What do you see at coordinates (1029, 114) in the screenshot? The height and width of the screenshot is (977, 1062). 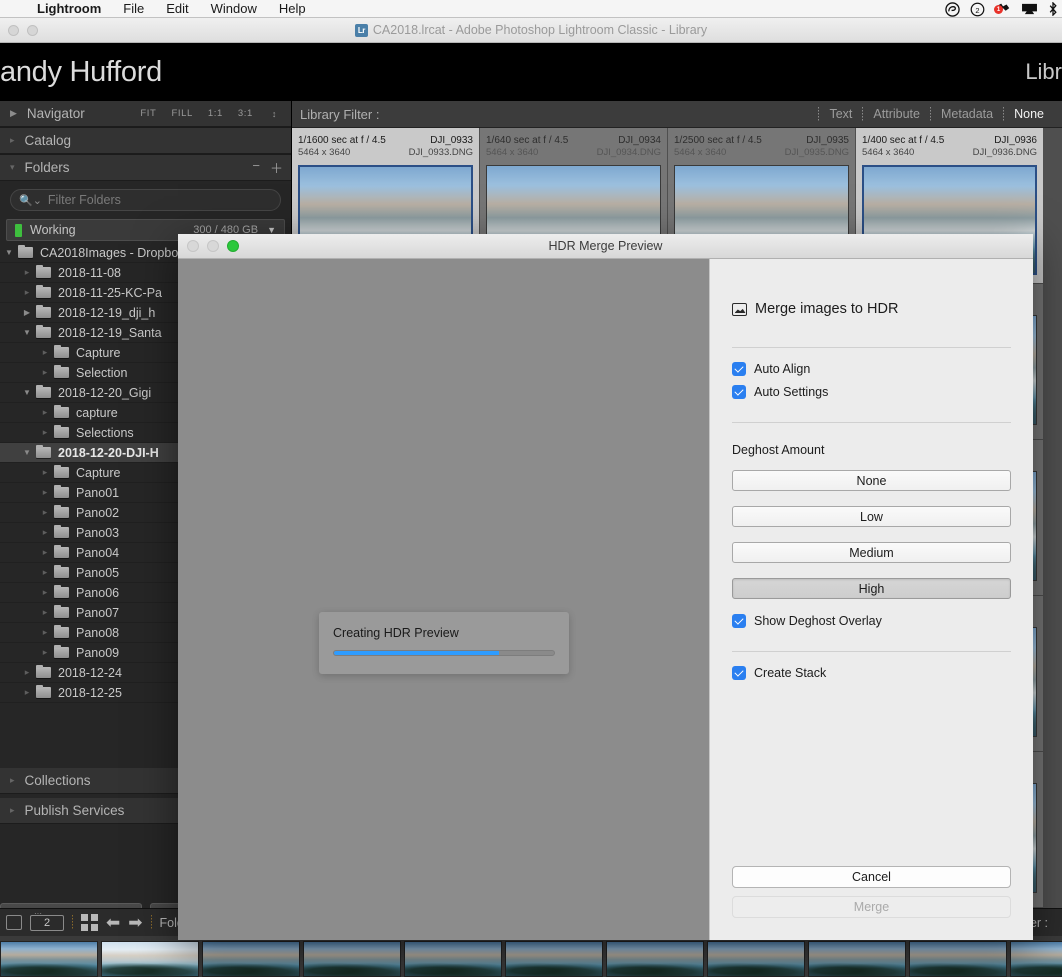 I see `filter-tab-none: None` at bounding box center [1029, 114].